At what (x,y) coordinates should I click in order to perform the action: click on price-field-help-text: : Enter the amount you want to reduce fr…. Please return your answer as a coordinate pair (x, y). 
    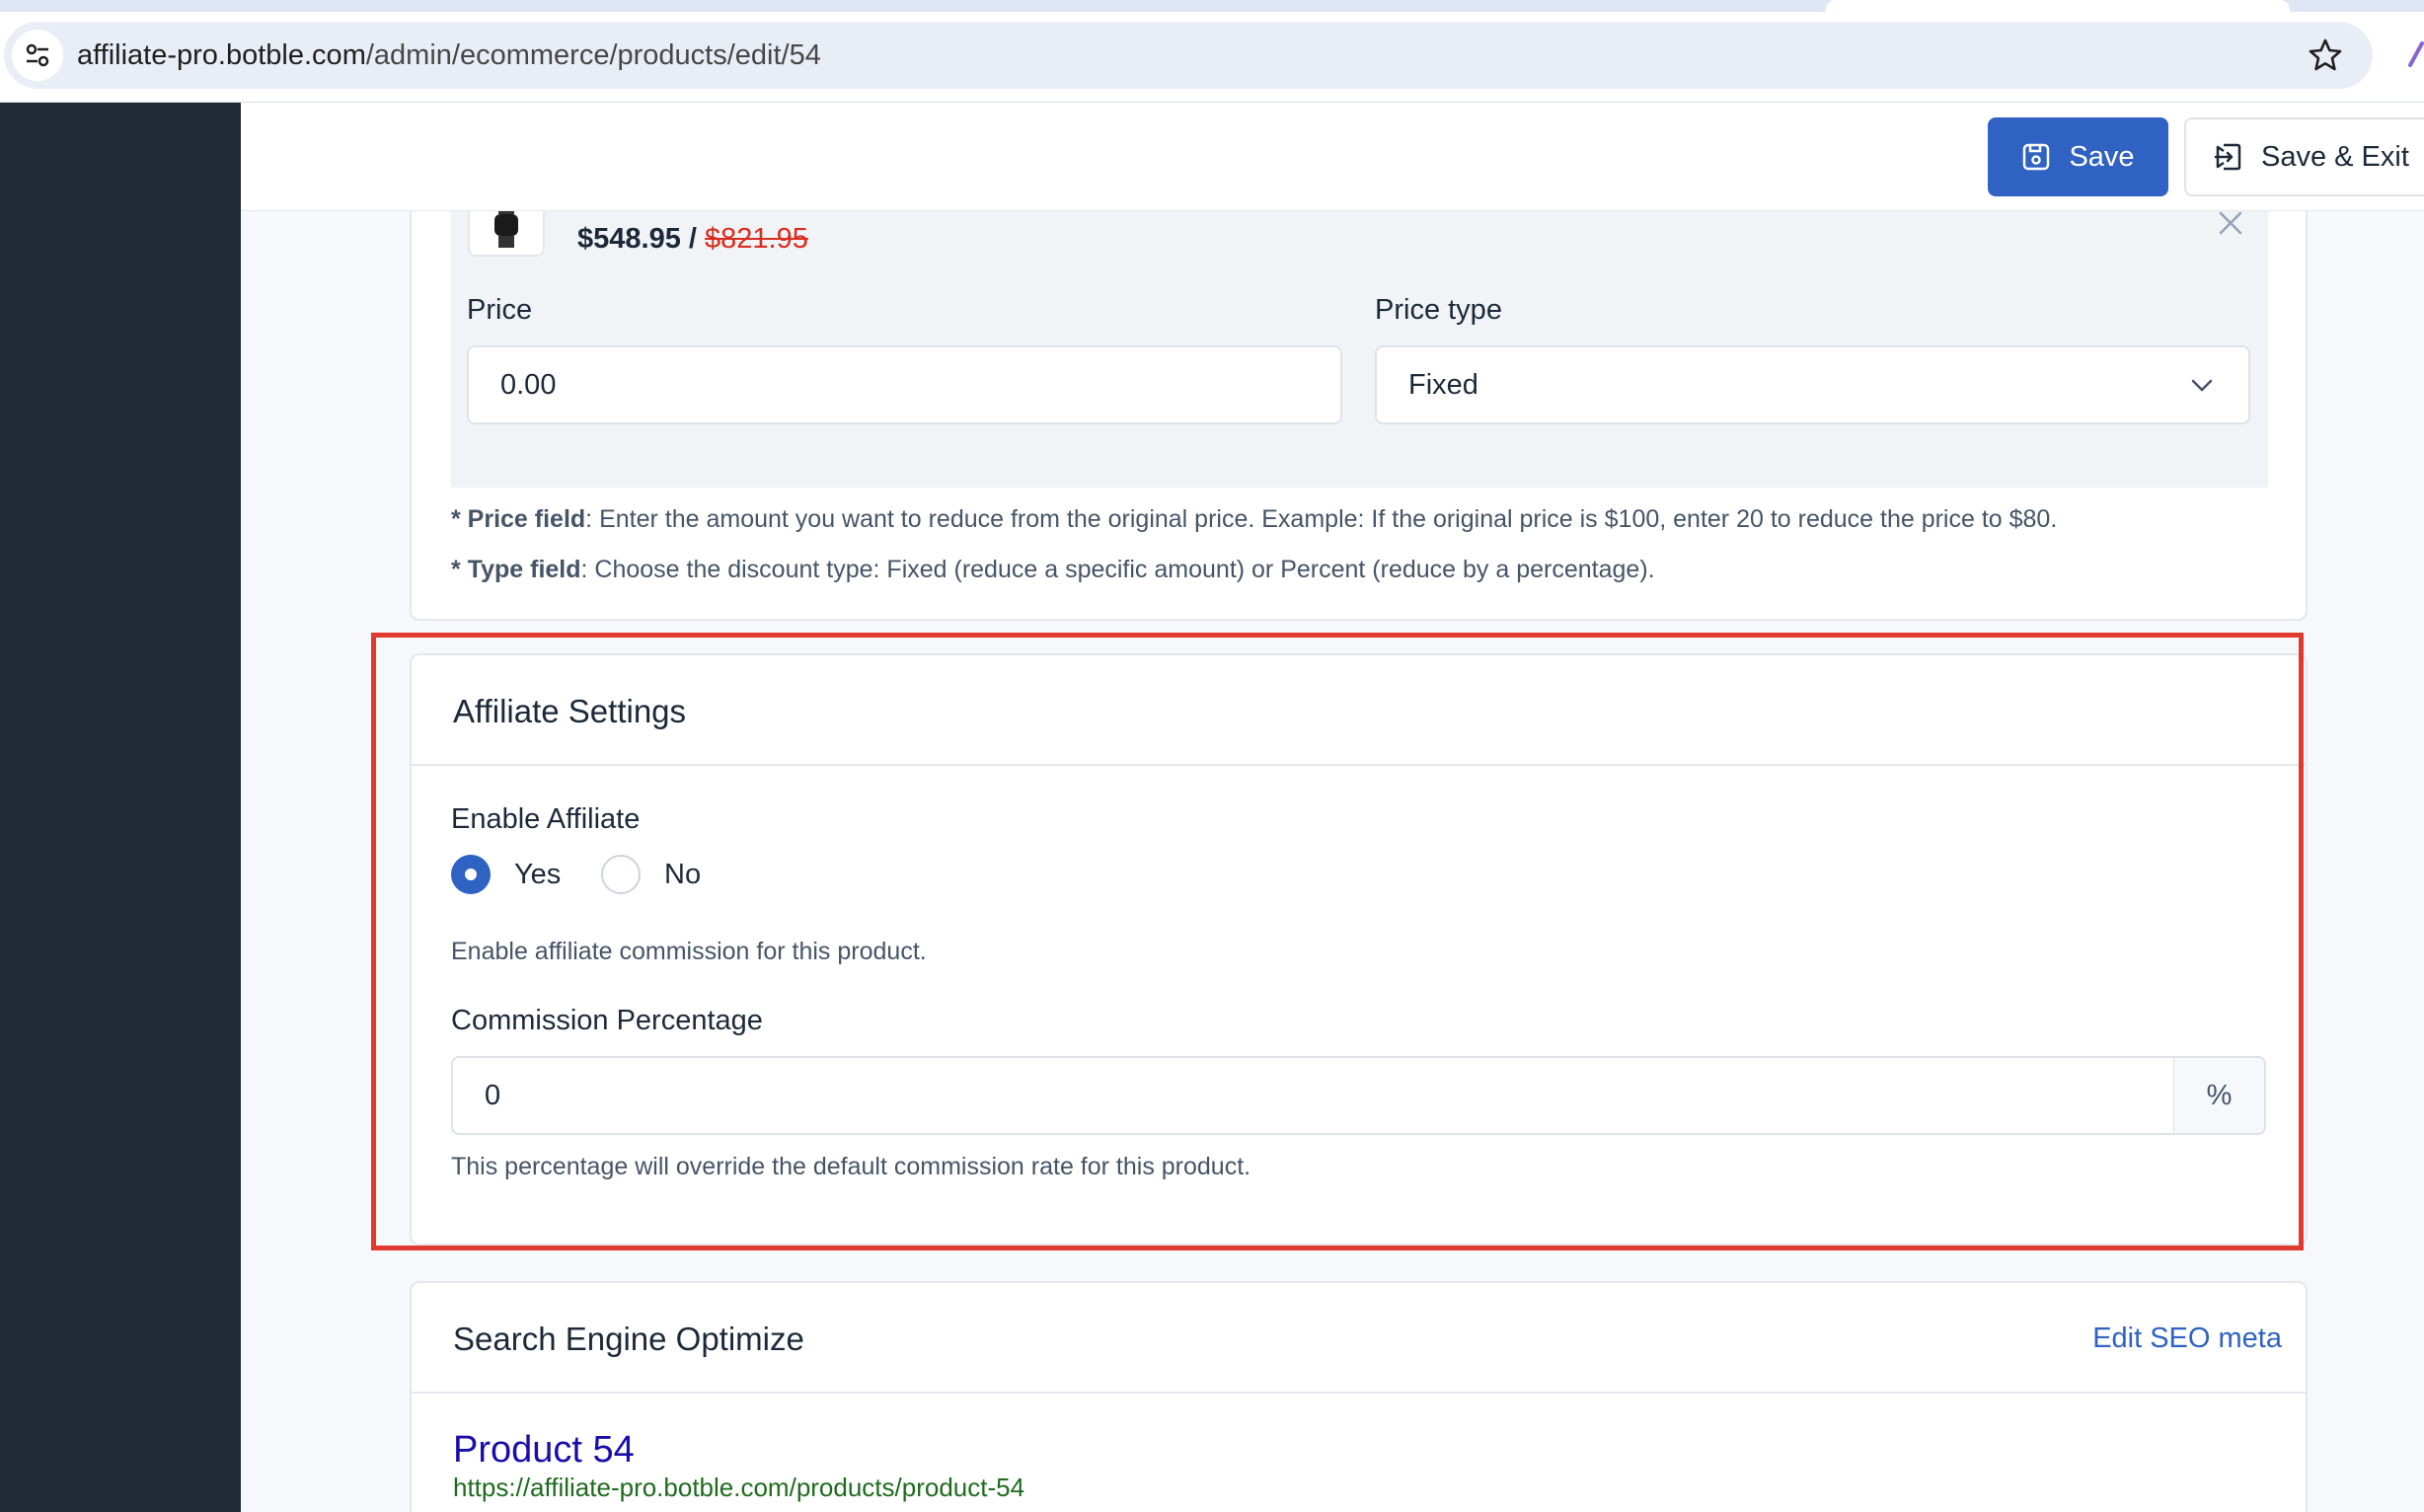
    Looking at the image, I should click on (1321, 519).